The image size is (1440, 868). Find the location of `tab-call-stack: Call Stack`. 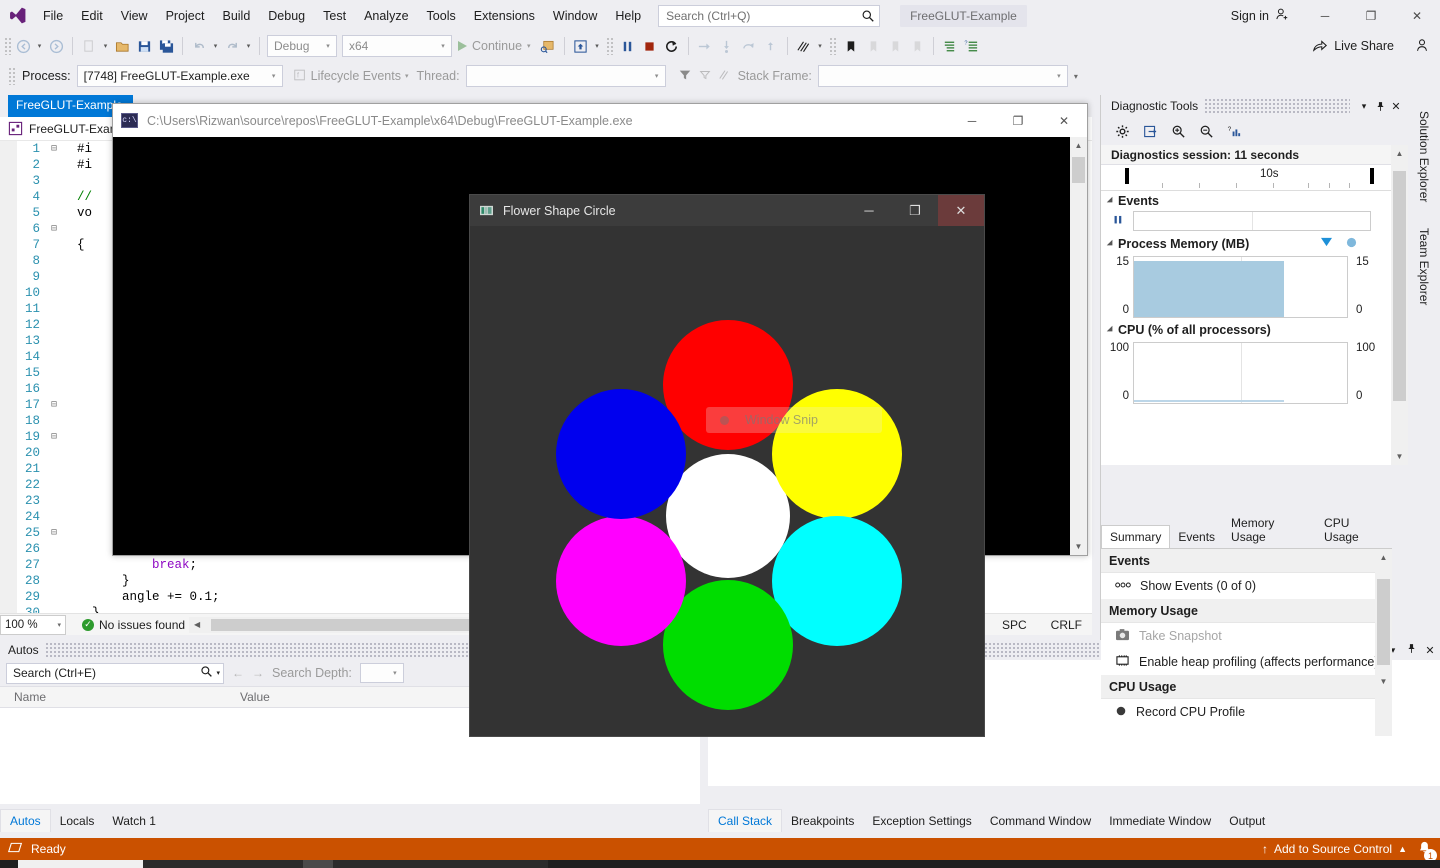

tab-call-stack: Call Stack is located at coordinates (745, 820).